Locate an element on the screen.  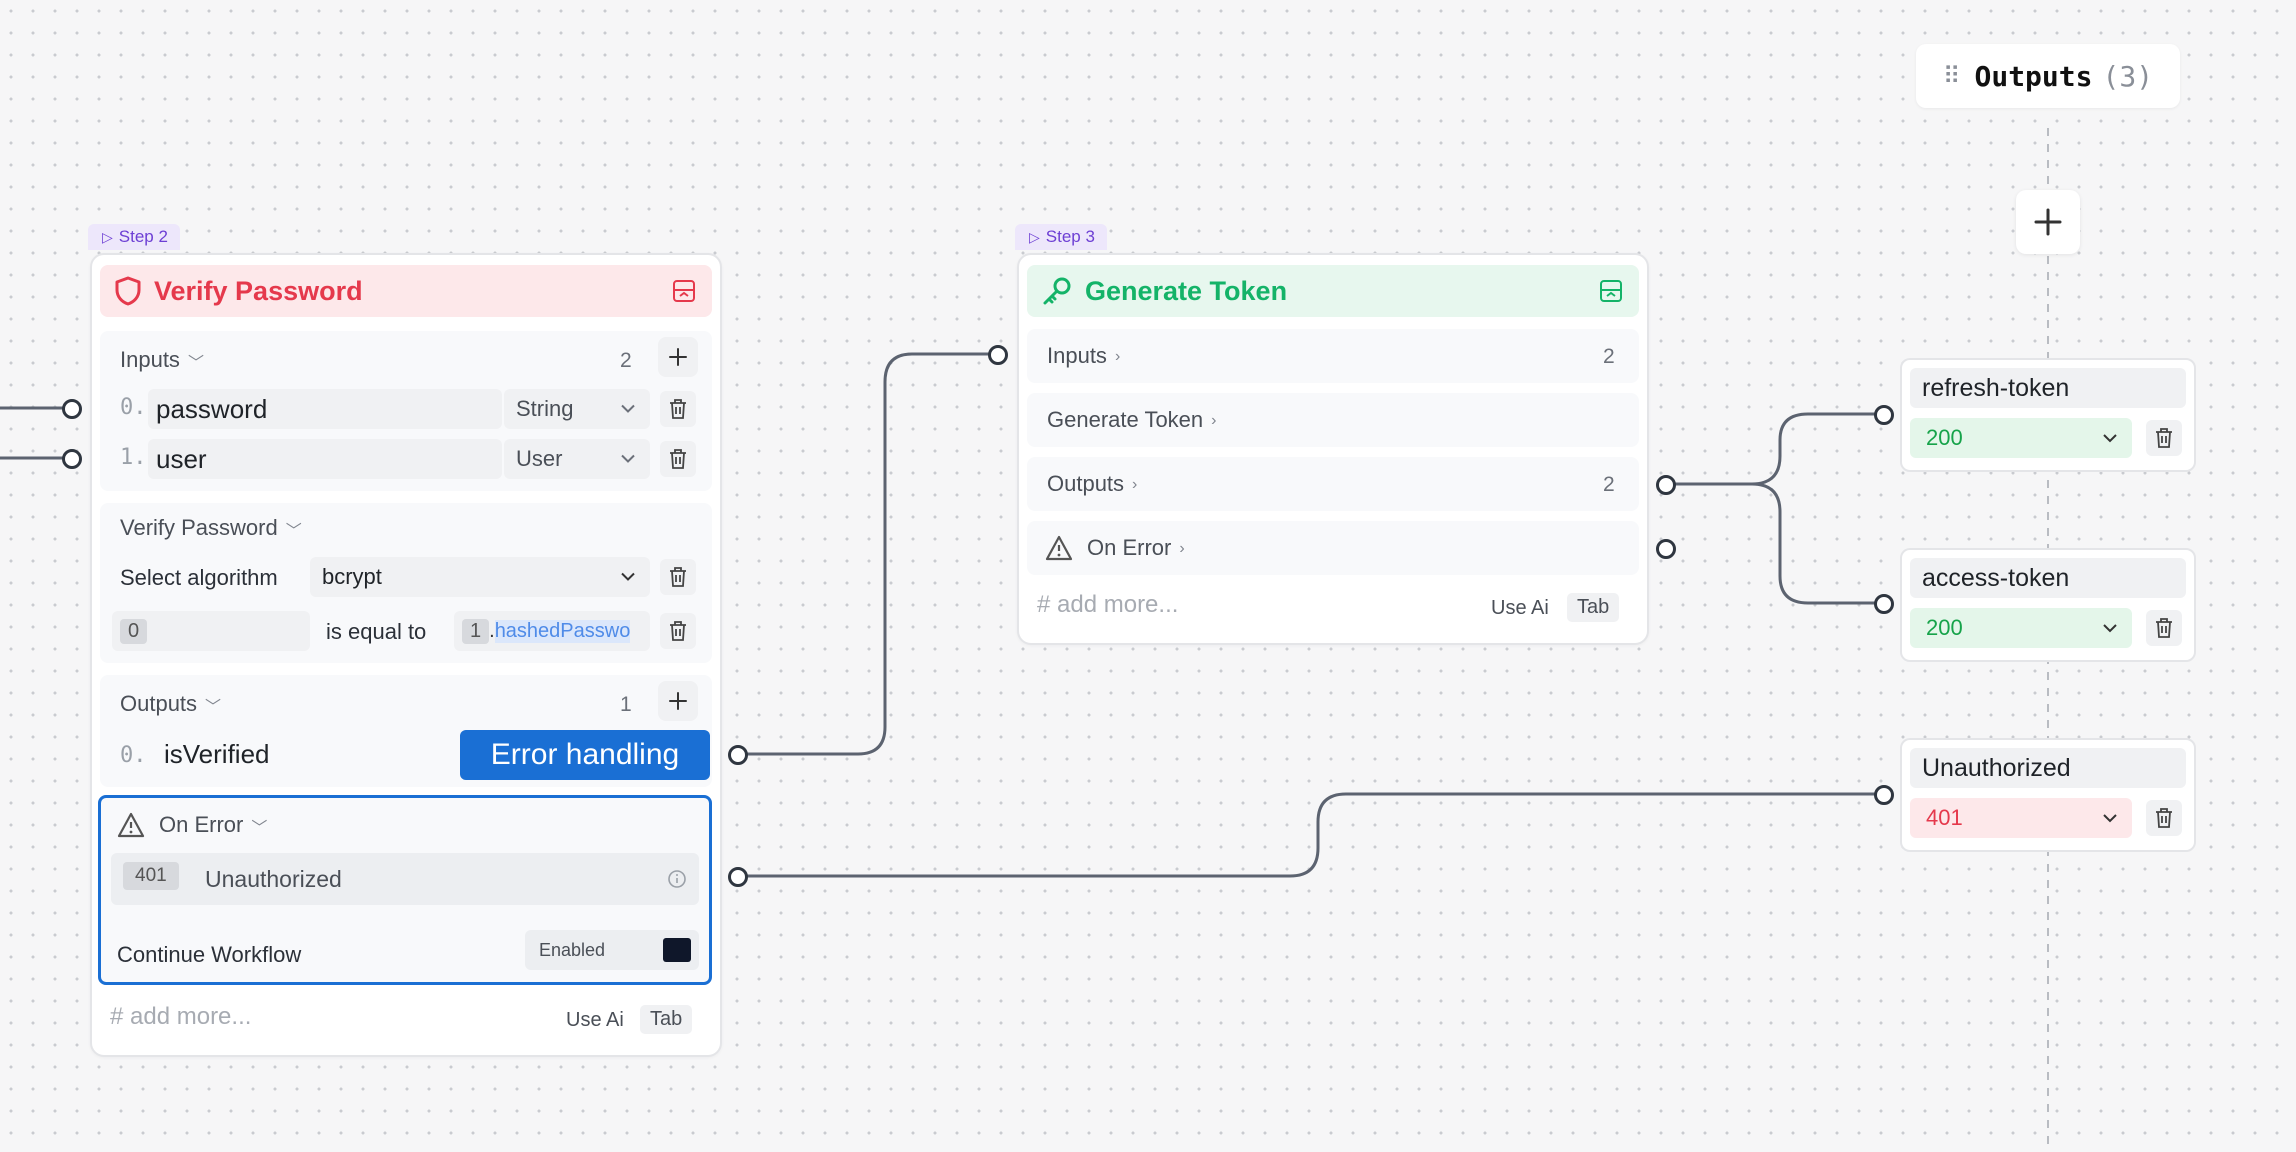
input-type-select-password: String is located at coordinates (577, 409).